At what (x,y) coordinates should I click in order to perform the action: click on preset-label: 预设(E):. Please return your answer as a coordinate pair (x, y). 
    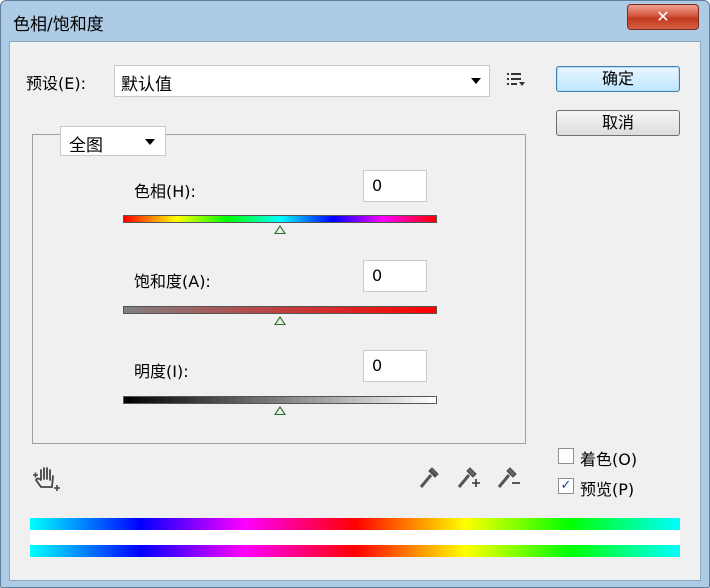
    Looking at the image, I should click on (56, 83).